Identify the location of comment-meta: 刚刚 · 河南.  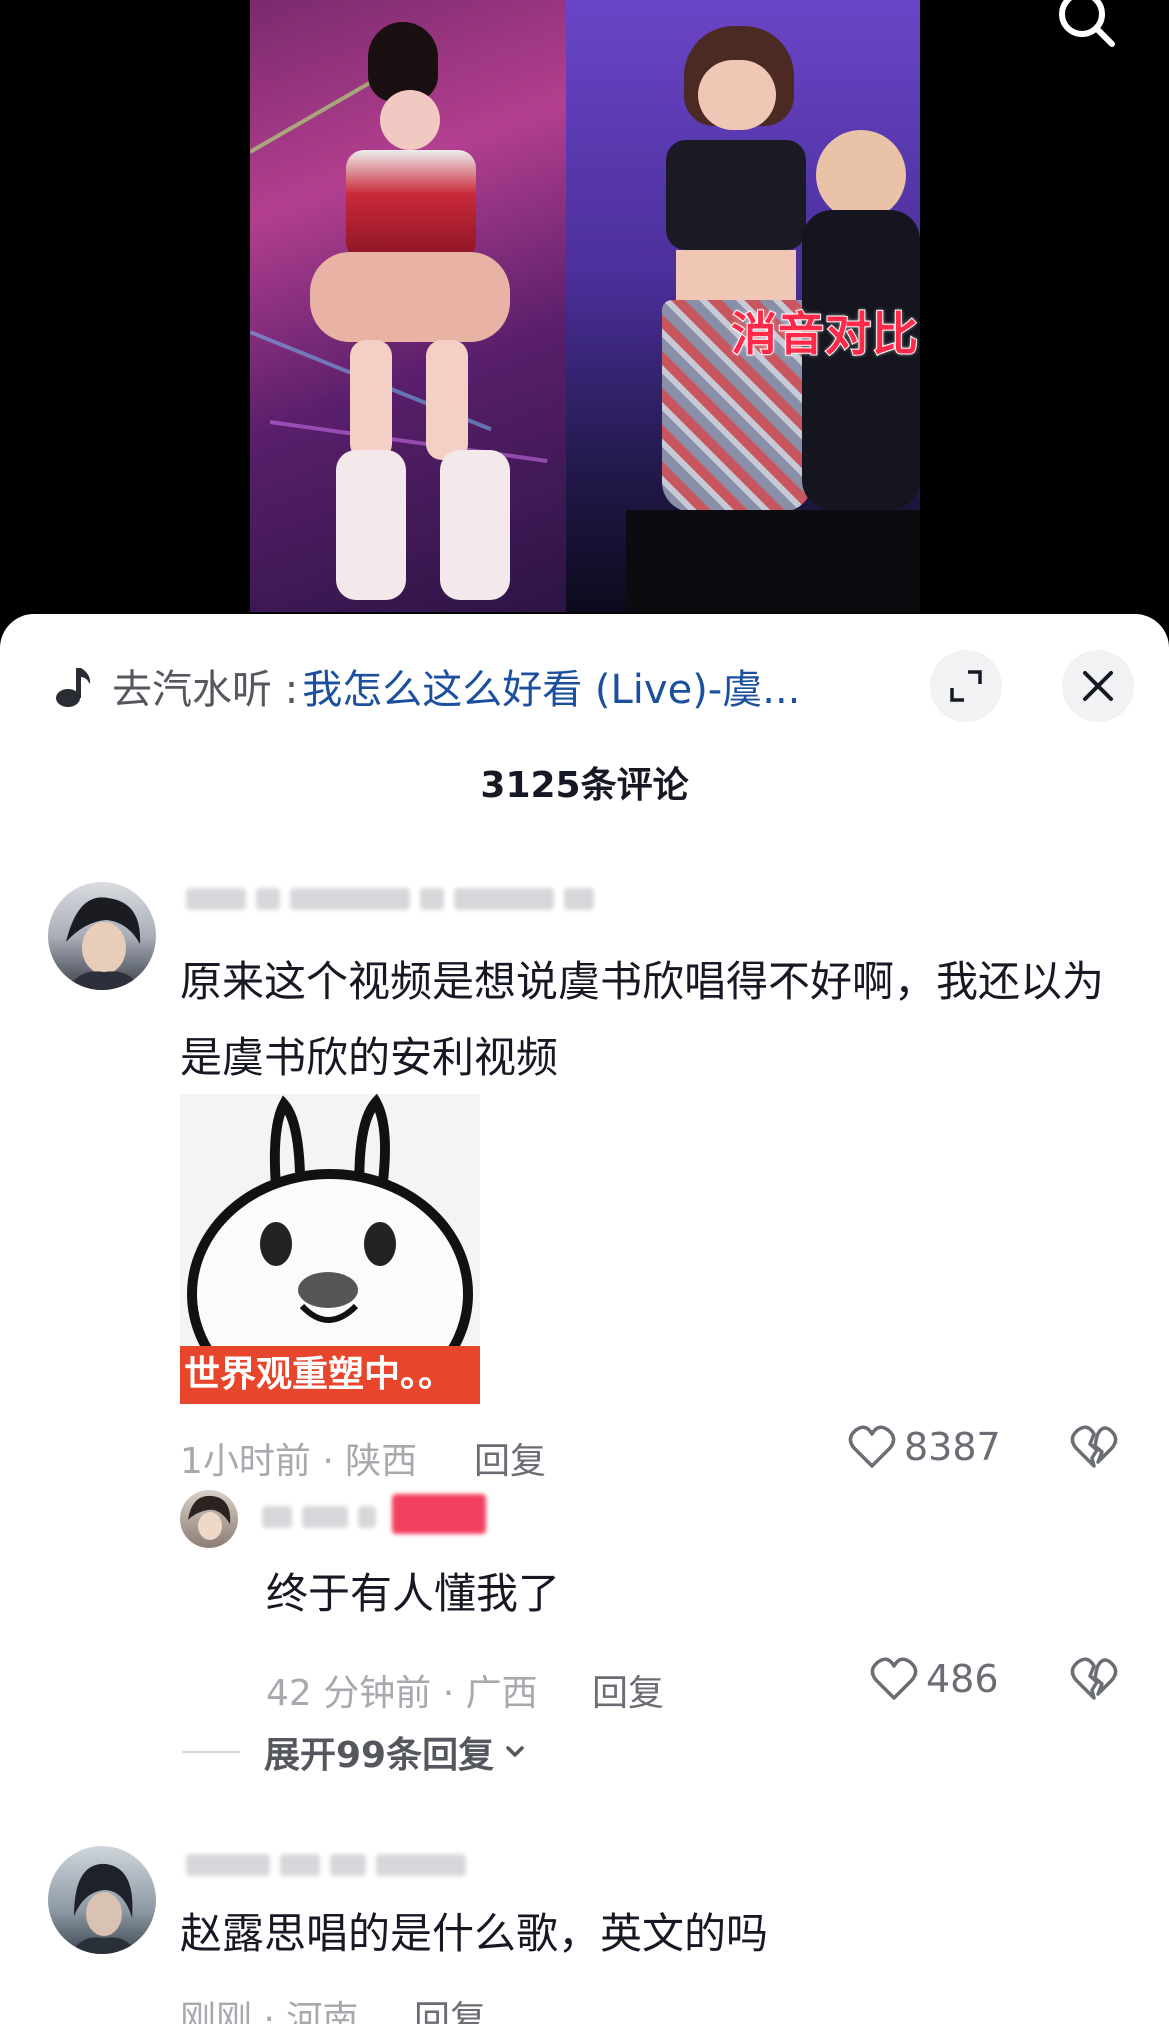
(269, 2011).